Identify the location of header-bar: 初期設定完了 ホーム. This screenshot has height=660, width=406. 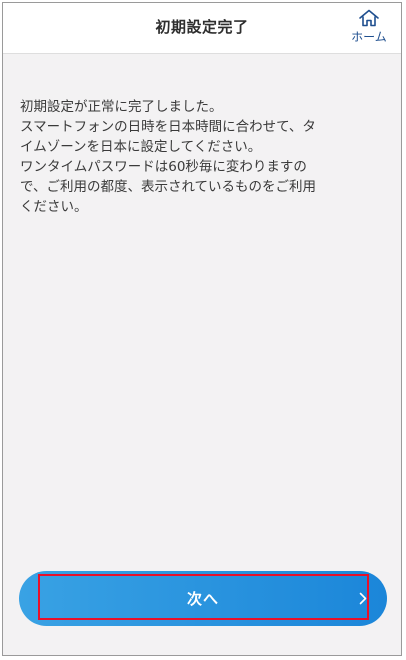
(202, 28).